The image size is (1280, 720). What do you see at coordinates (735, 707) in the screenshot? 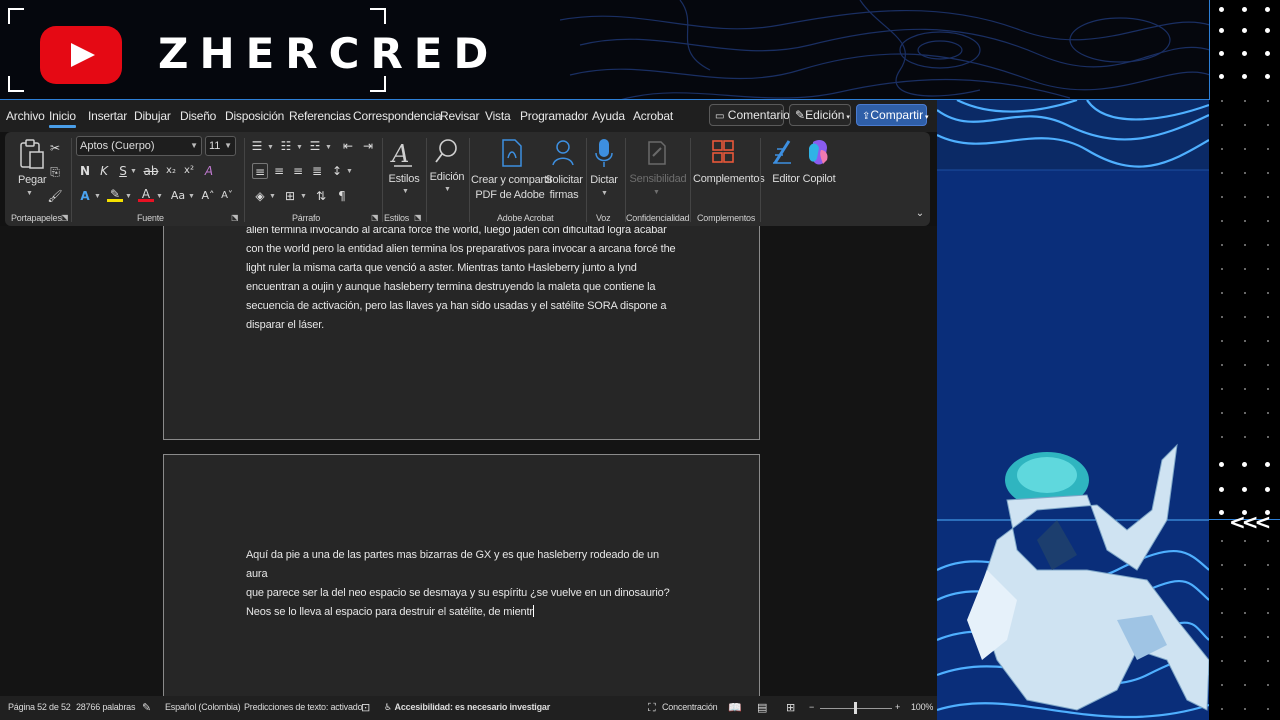
I see `read-mode-icon: 📖` at bounding box center [735, 707].